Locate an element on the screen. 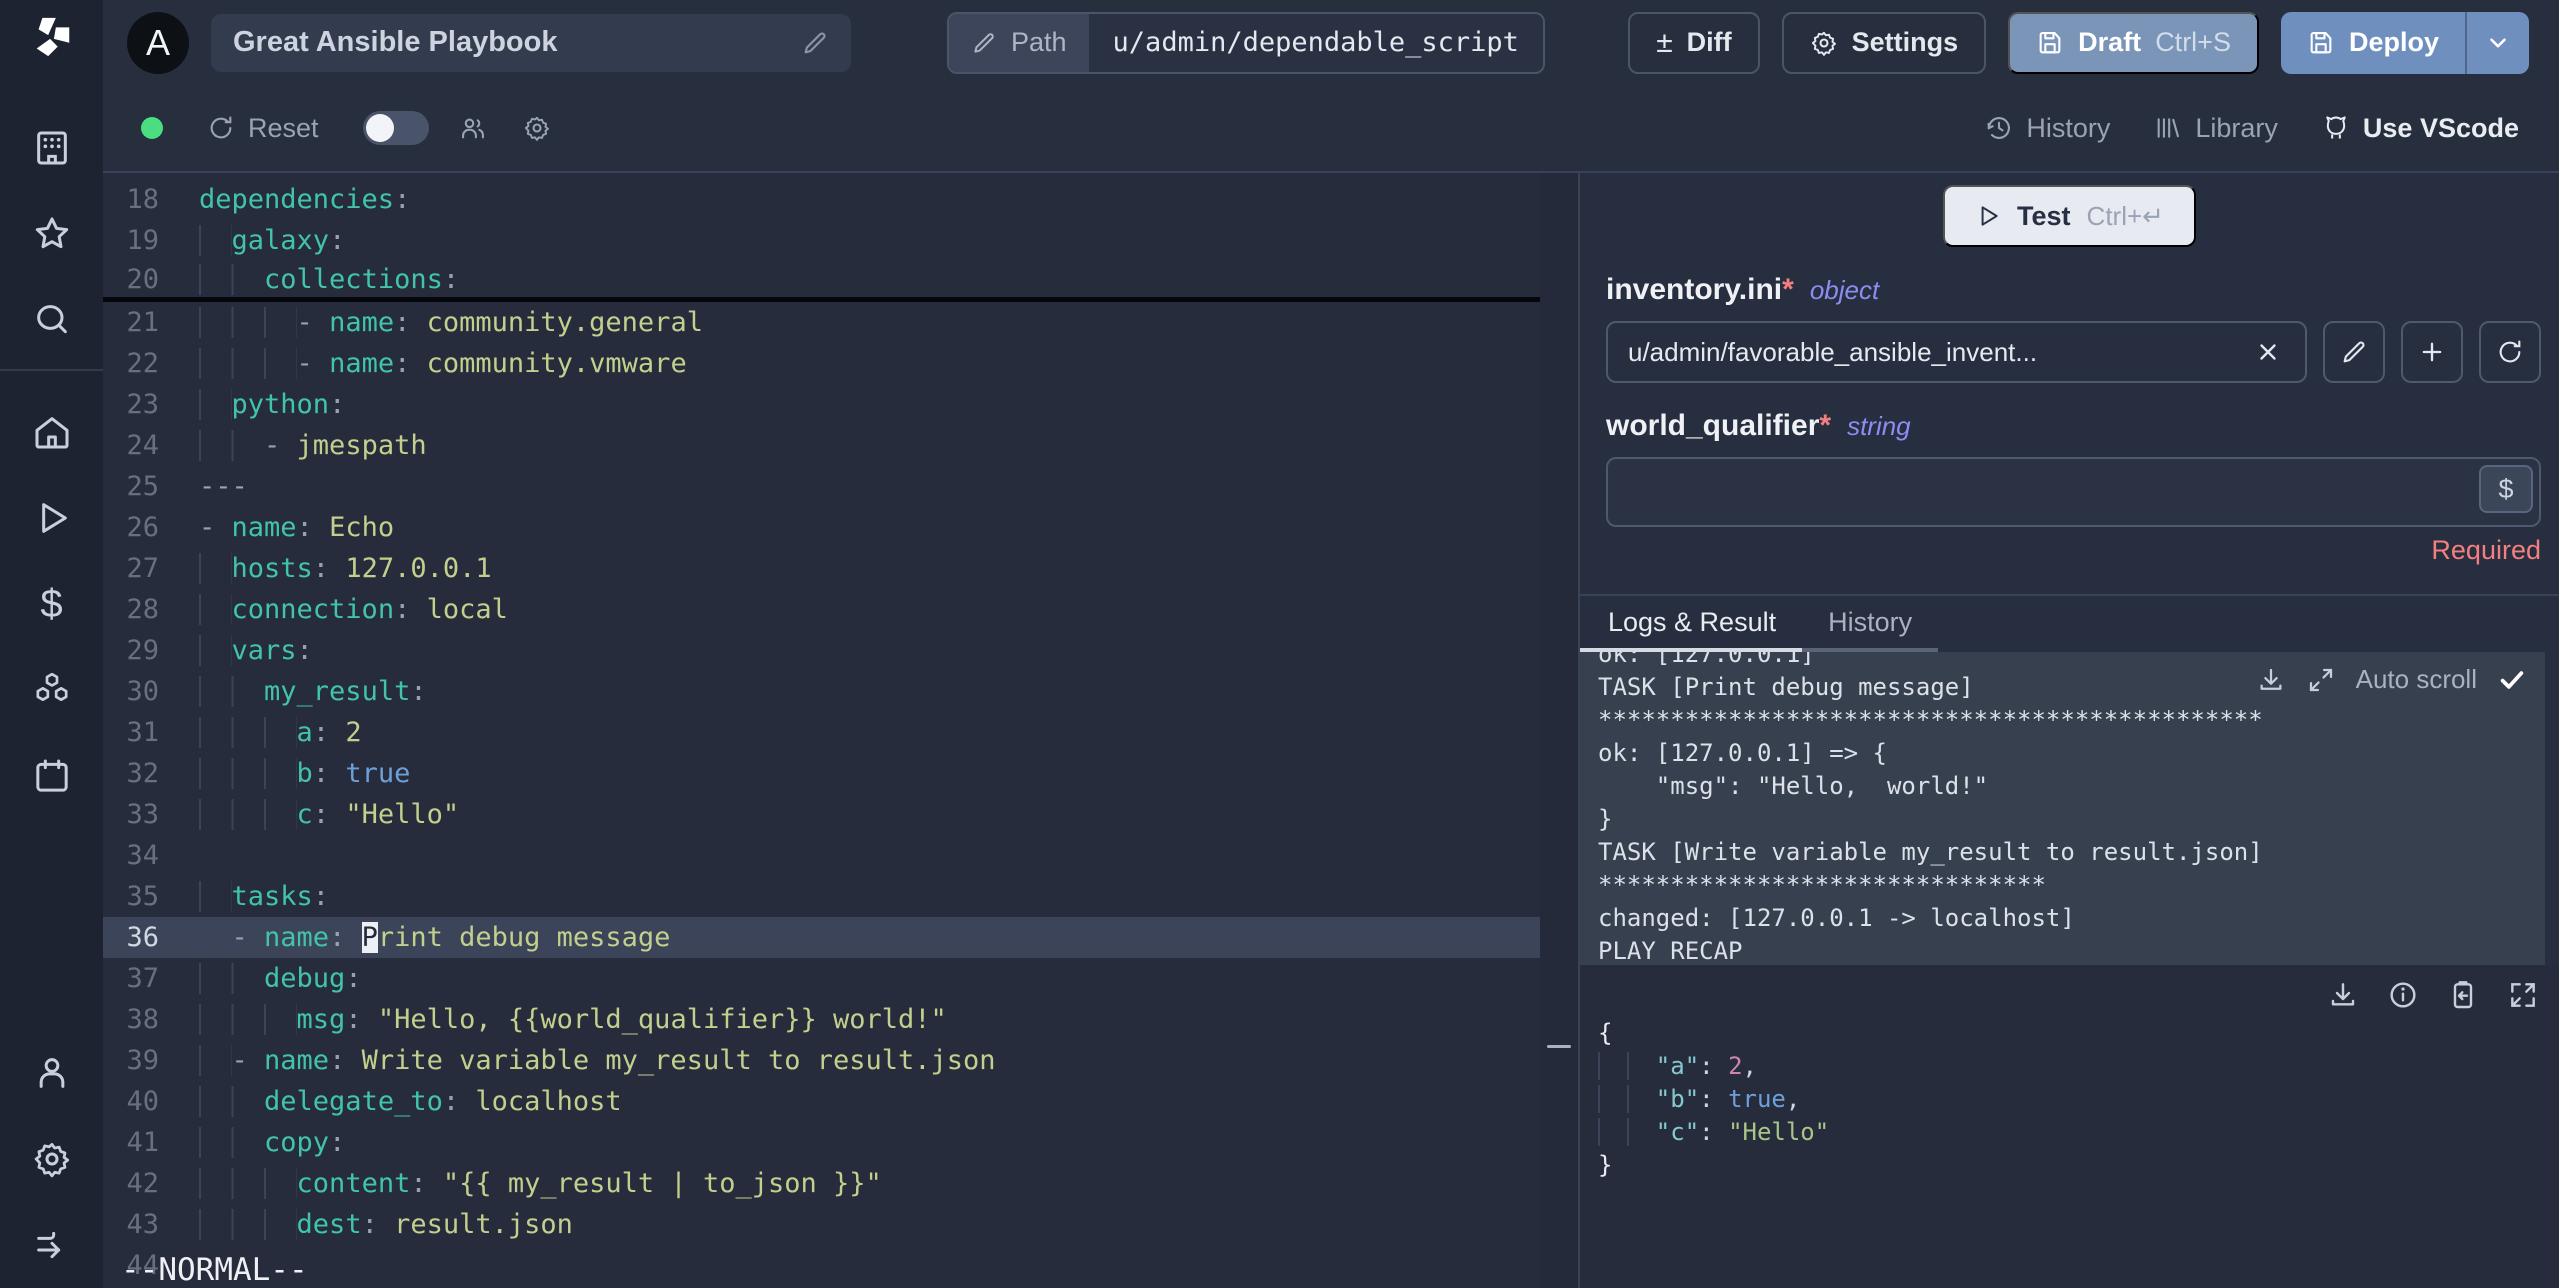  diff-button: ± Diff is located at coordinates (1694, 42).